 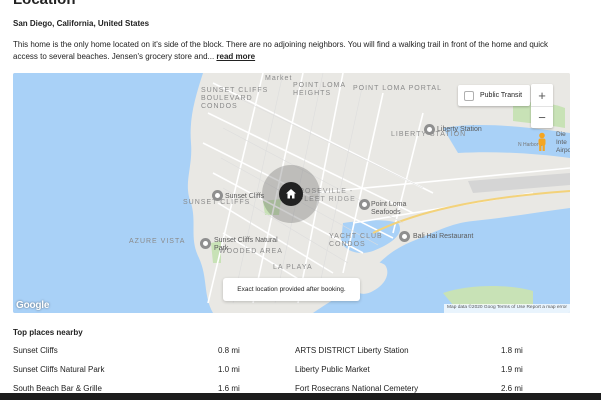 What do you see at coordinates (563, 143) in the screenshot?
I see `poi-airport: Die Inte Airpo` at bounding box center [563, 143].